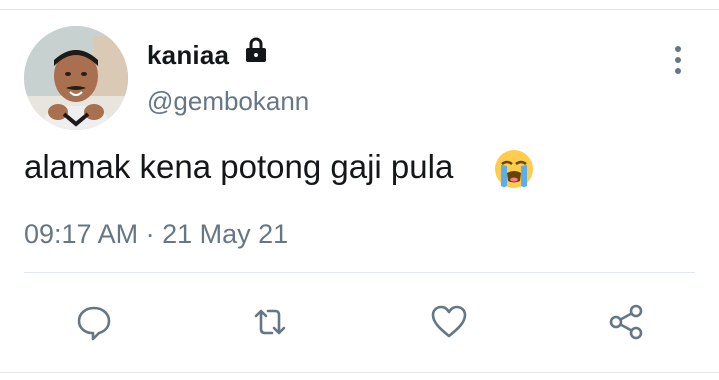  I want to click on vertical-dots-icon, so click(678, 60).